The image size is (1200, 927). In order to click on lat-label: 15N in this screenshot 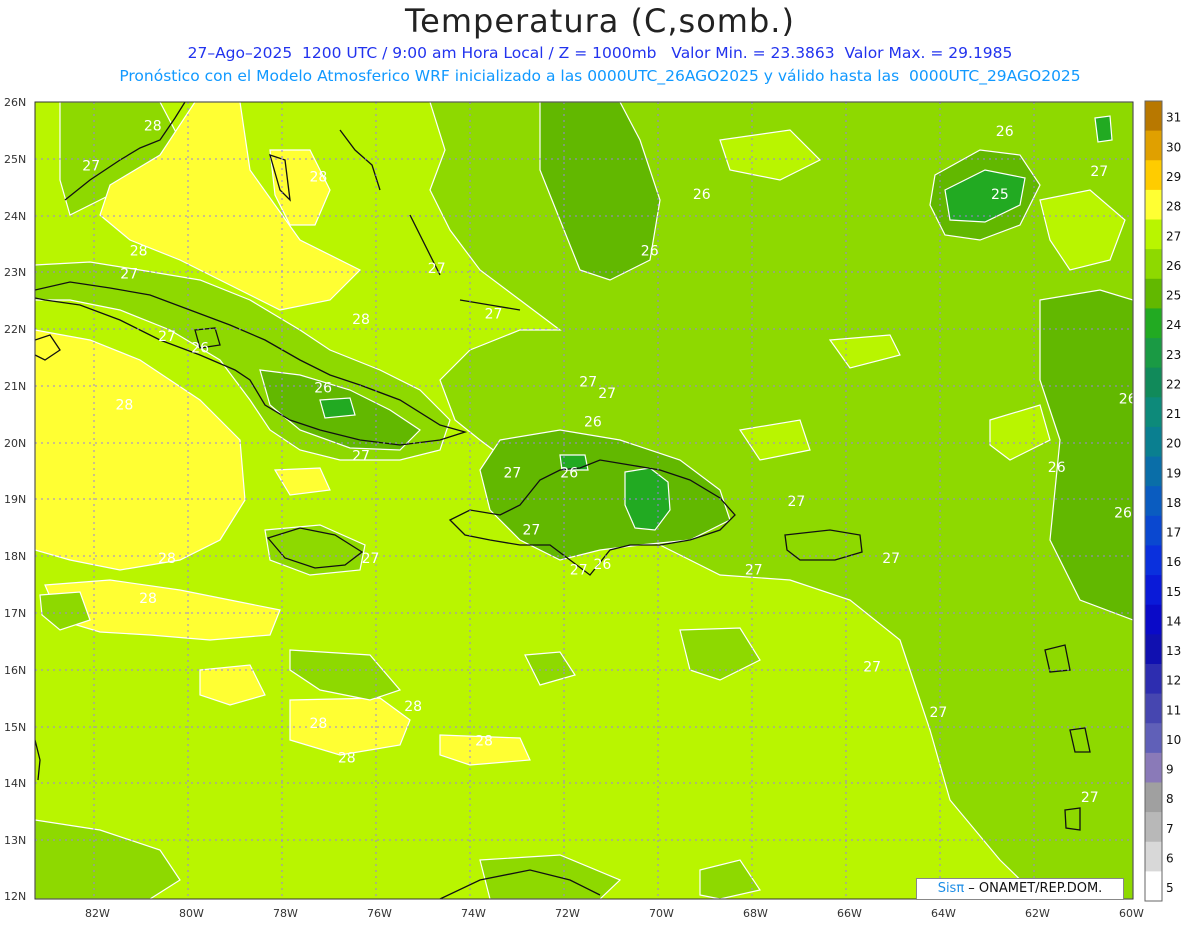, I will do `click(15, 727)`.